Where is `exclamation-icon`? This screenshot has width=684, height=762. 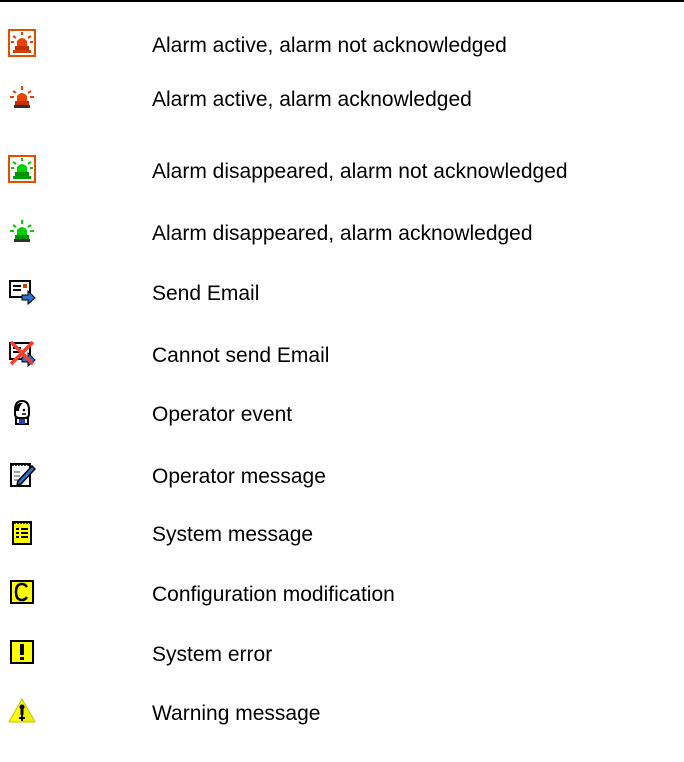 exclamation-icon is located at coordinates (22, 652).